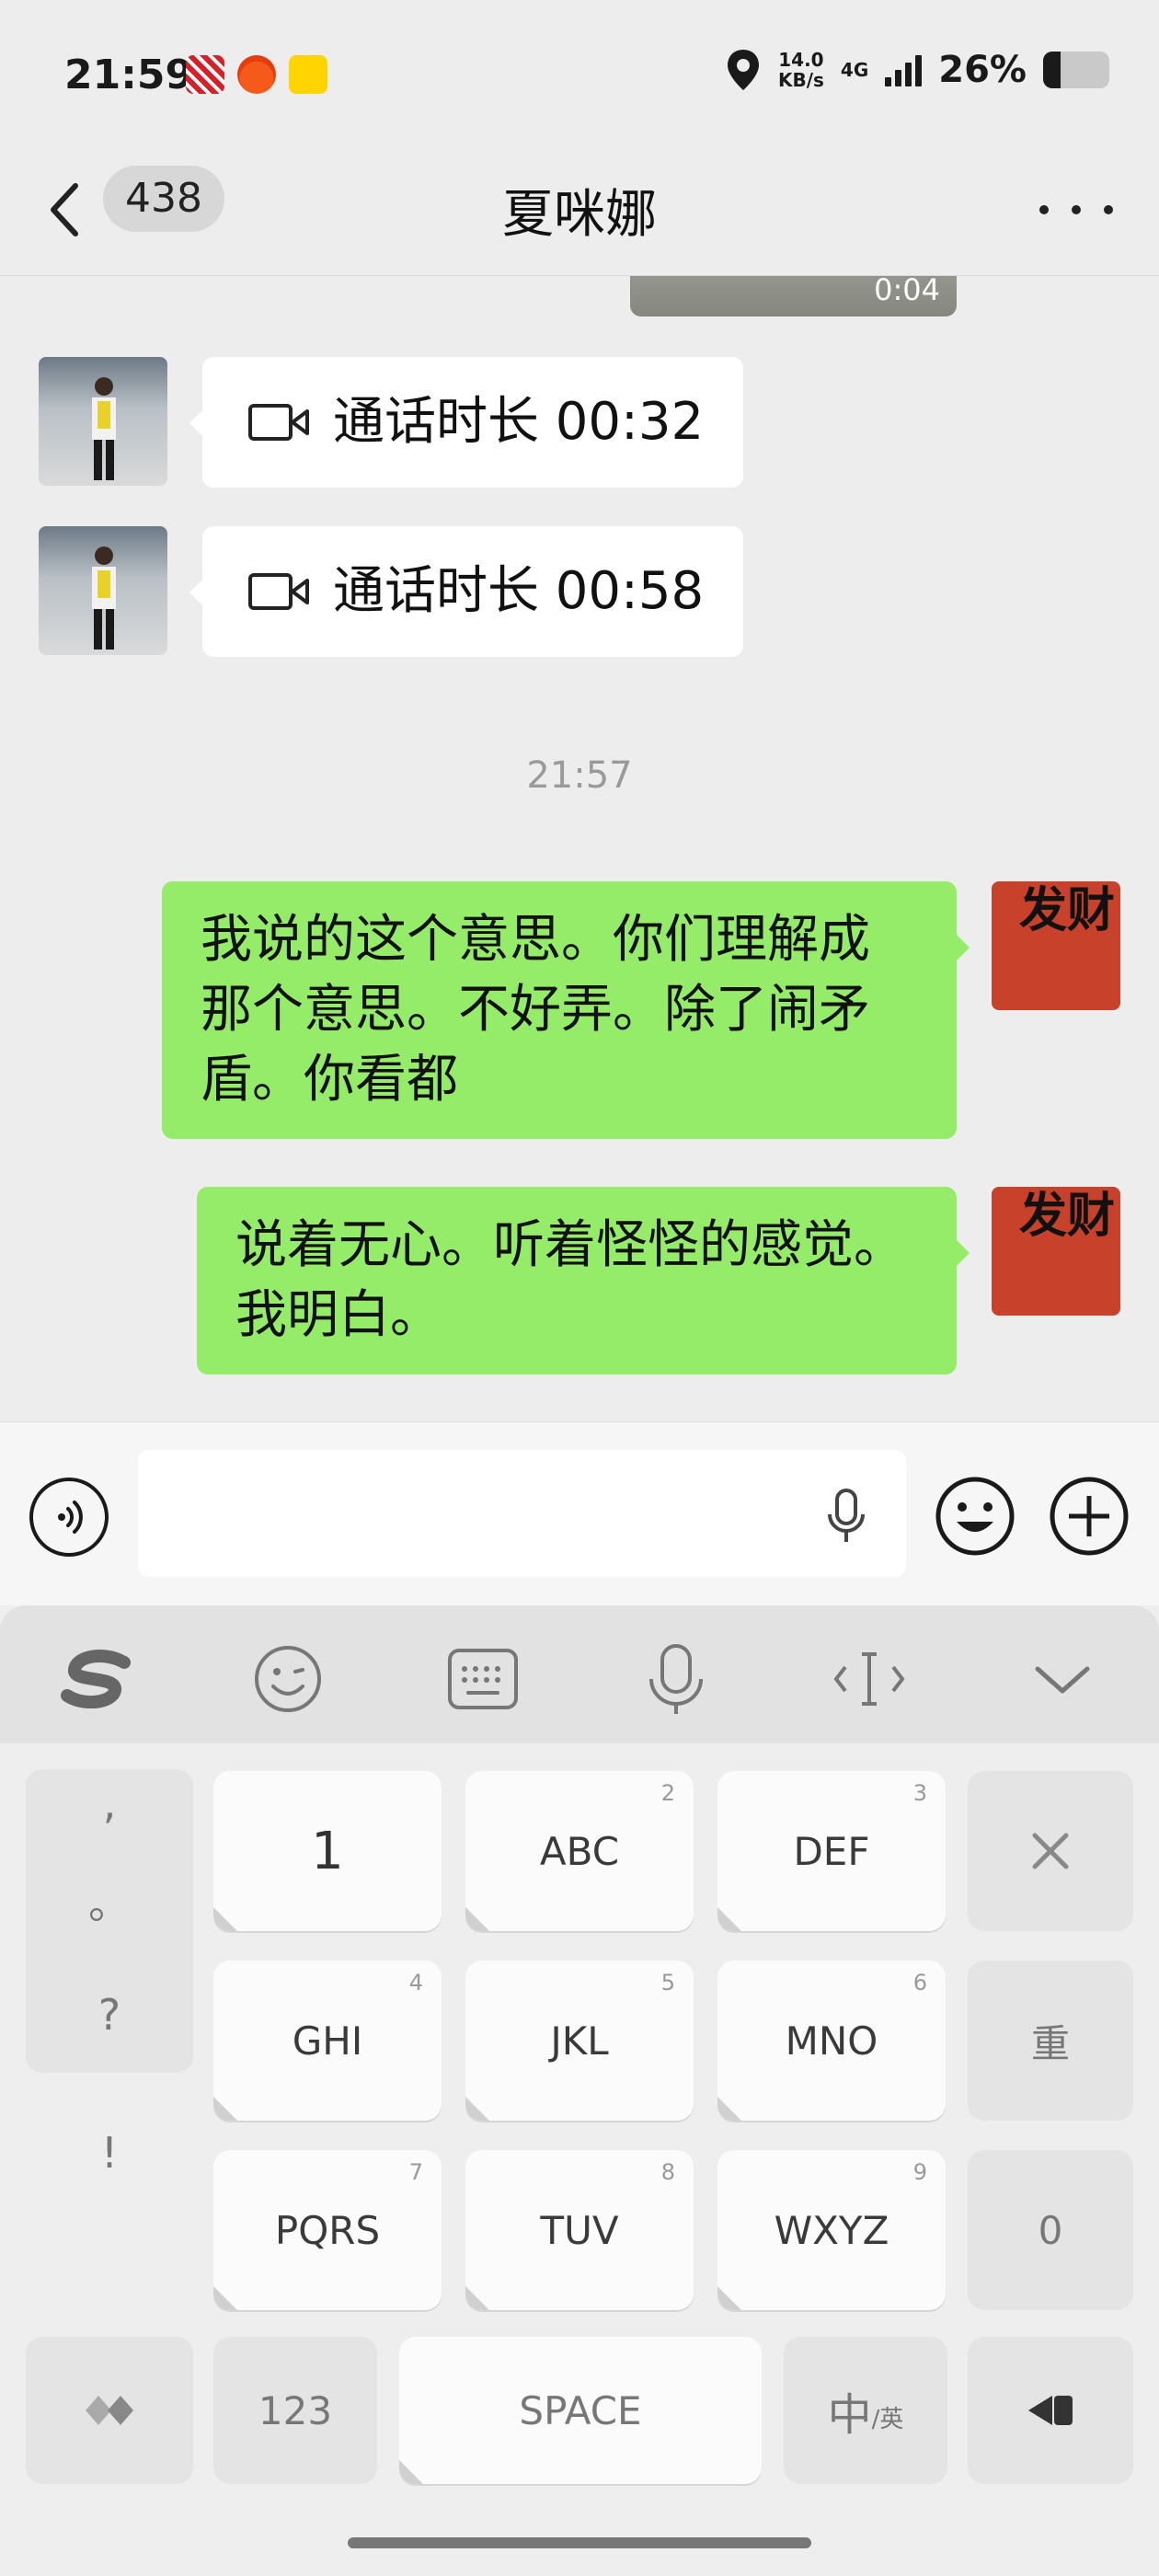 Image resolution: width=1159 pixels, height=2576 pixels. What do you see at coordinates (667, 1793) in the screenshot?
I see `key-number: 2` at bounding box center [667, 1793].